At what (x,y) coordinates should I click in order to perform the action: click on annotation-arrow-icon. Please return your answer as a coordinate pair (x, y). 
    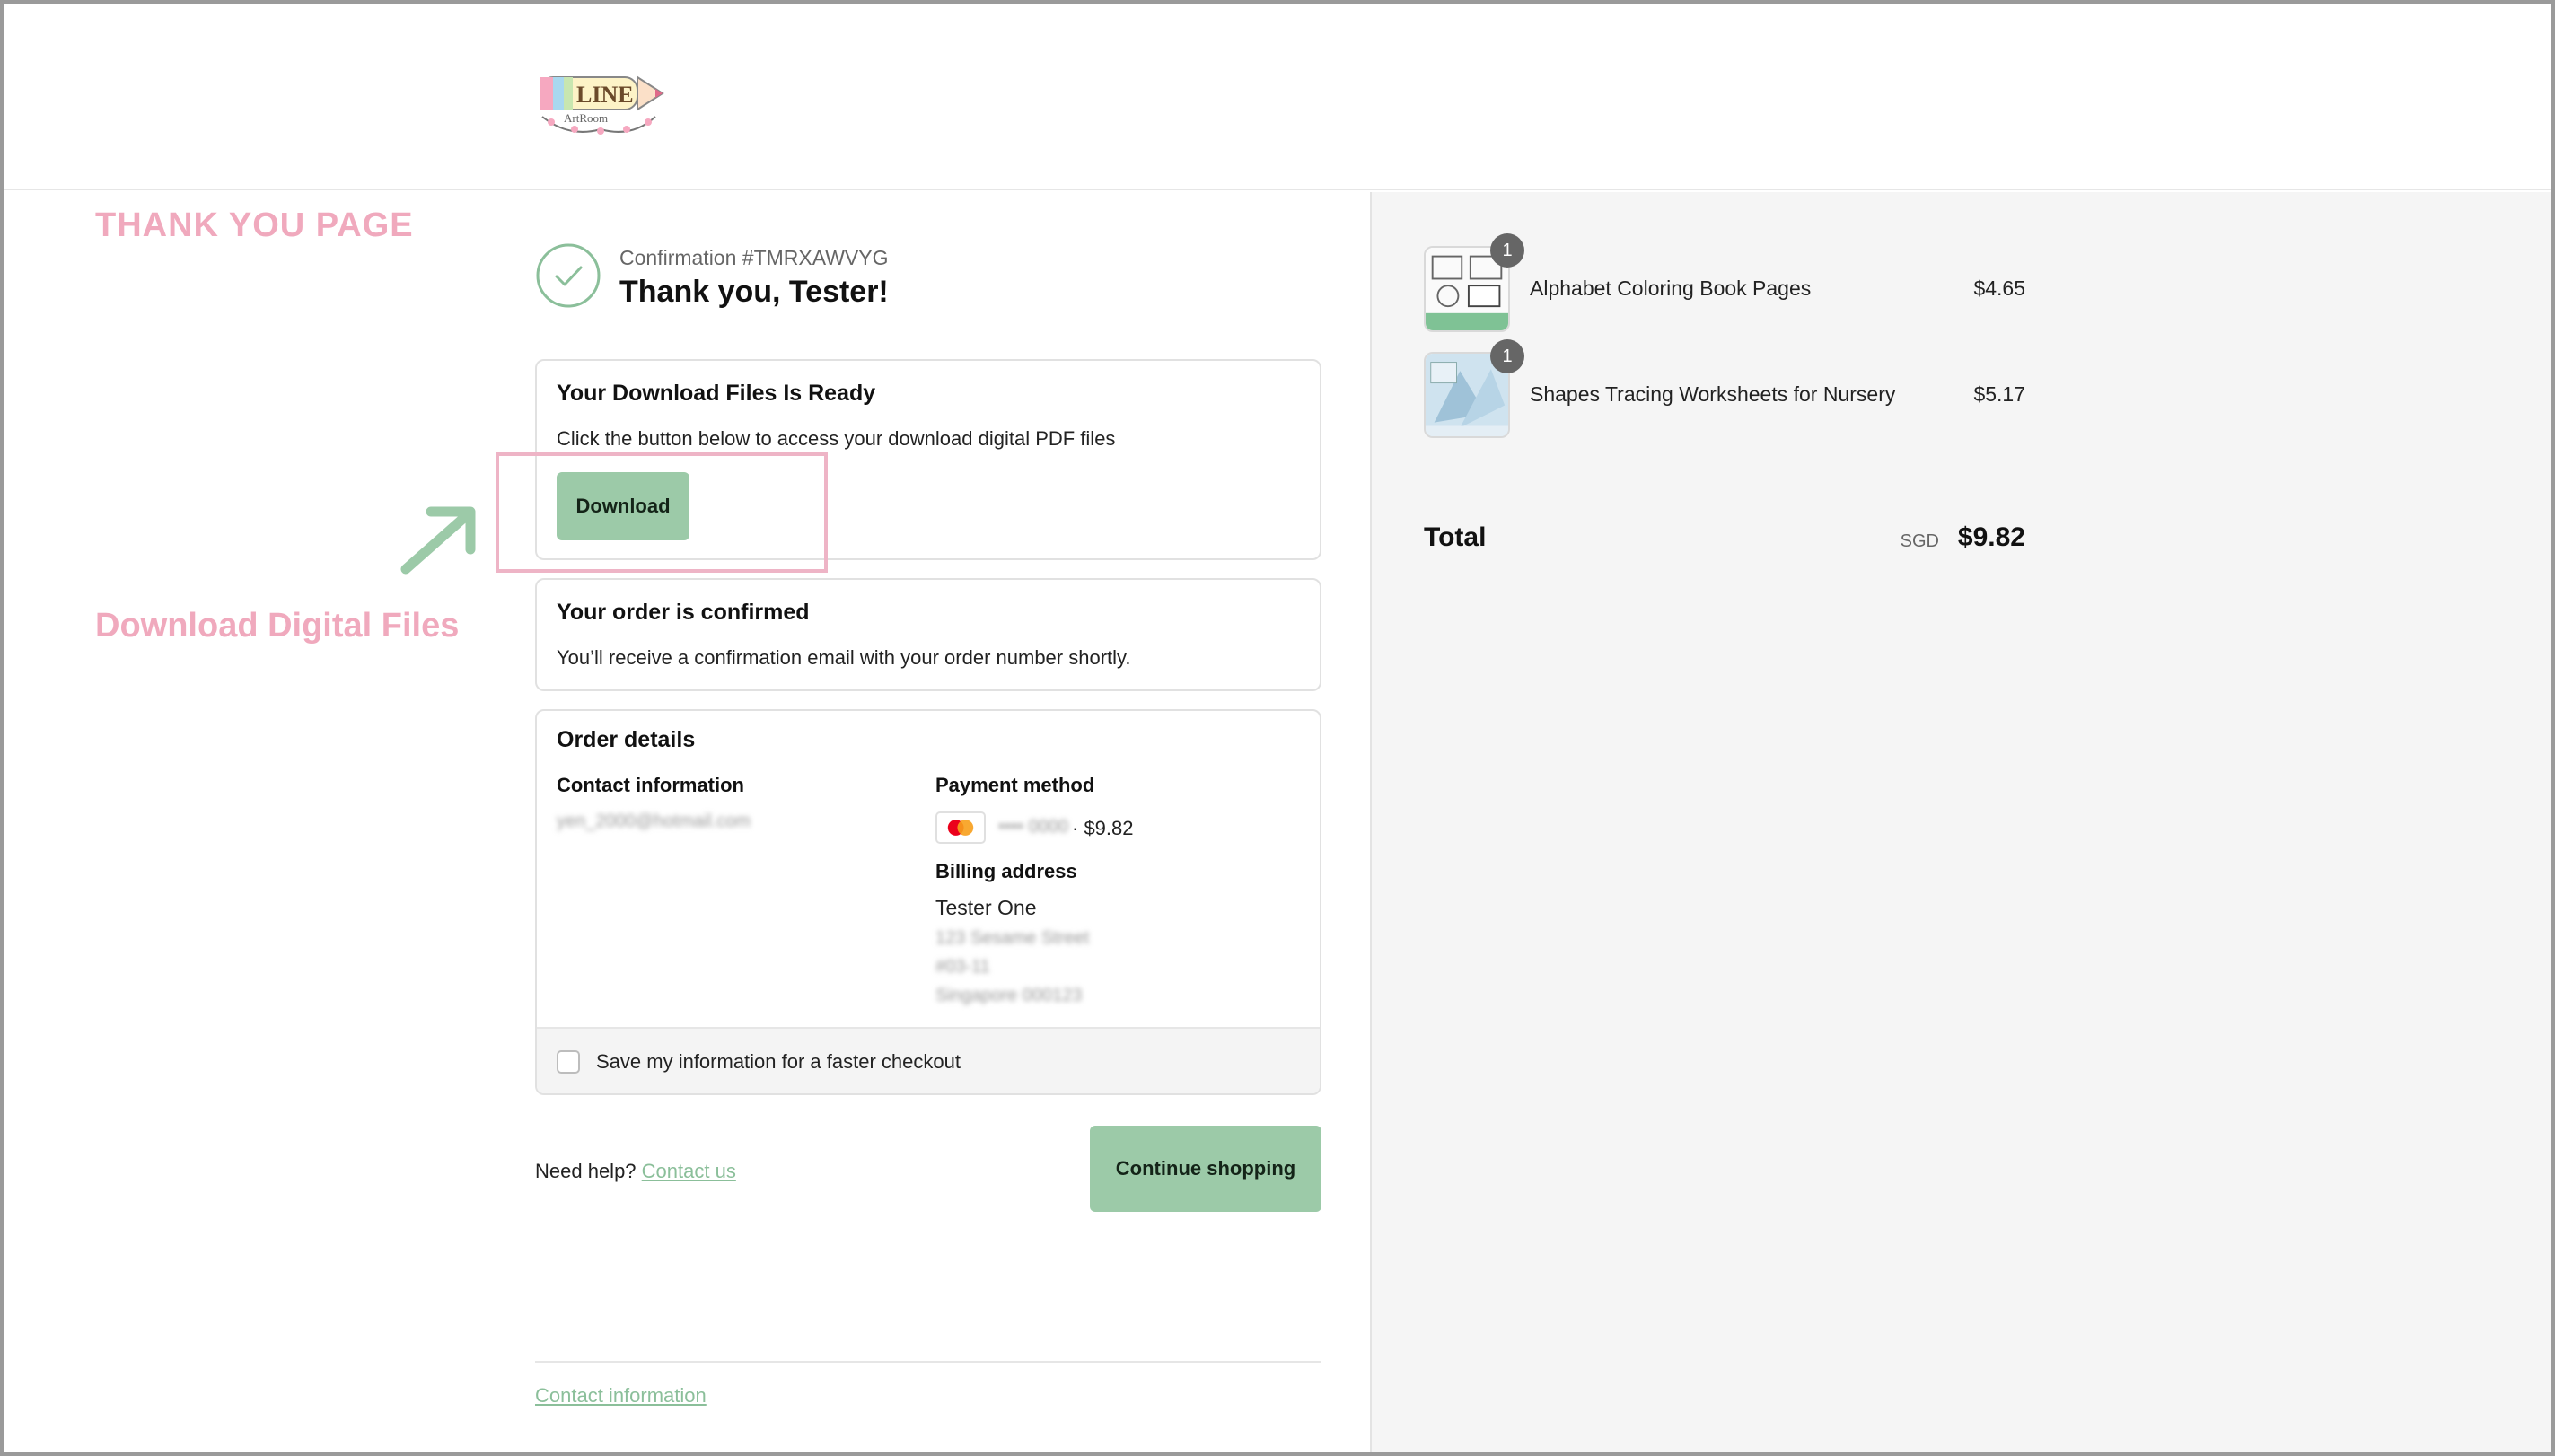
    Looking at the image, I should click on (438, 540).